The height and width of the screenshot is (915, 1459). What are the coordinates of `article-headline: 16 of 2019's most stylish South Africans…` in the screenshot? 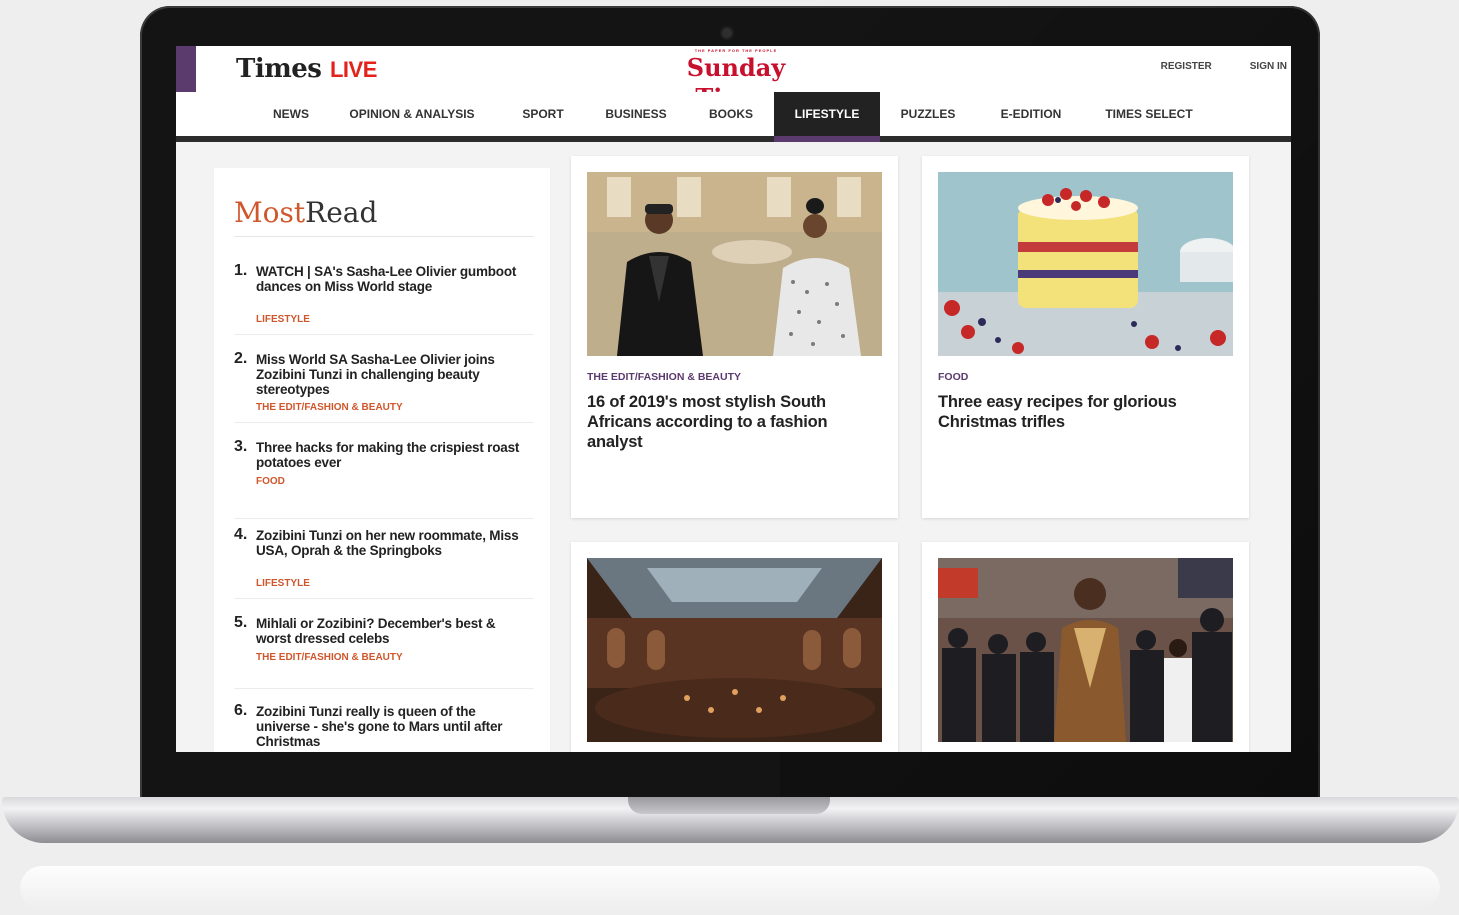 It's located at (732, 422).